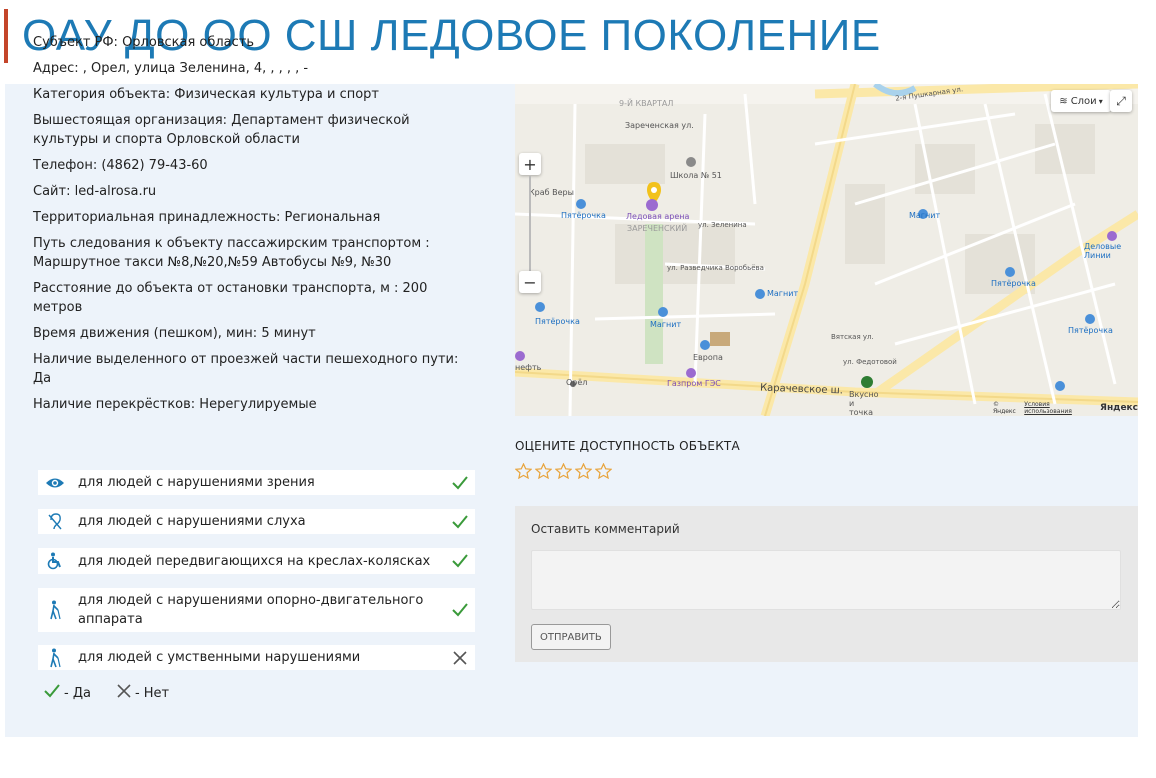 The image size is (1156, 778). I want to click on zoom-out-button: −, so click(530, 282).